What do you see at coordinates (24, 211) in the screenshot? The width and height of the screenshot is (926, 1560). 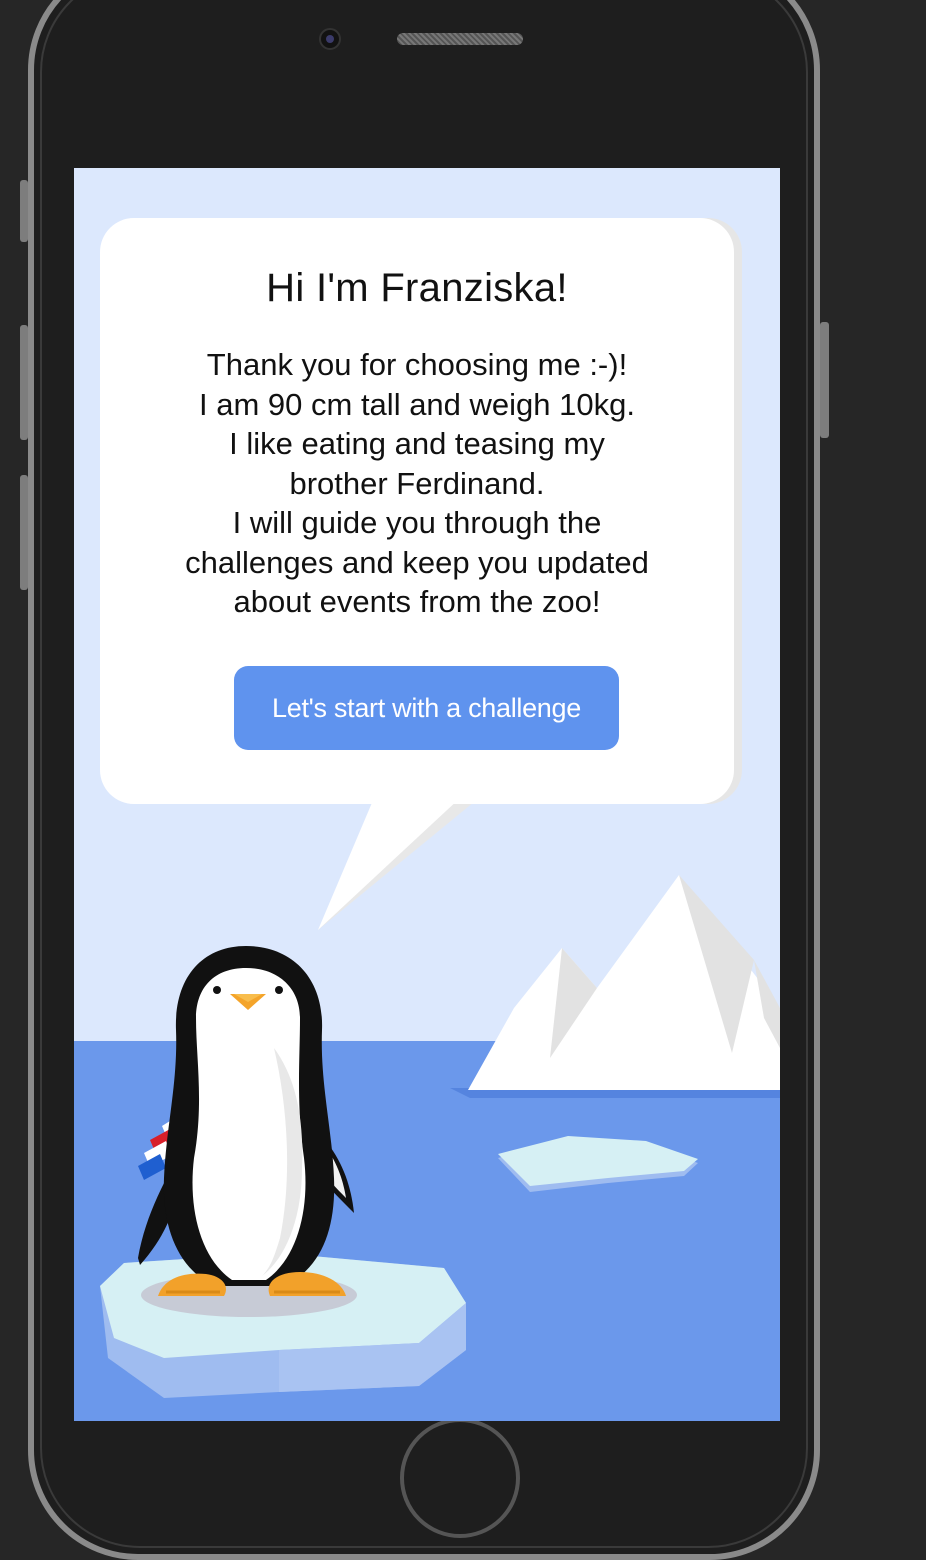 I see `mute-switch` at bounding box center [24, 211].